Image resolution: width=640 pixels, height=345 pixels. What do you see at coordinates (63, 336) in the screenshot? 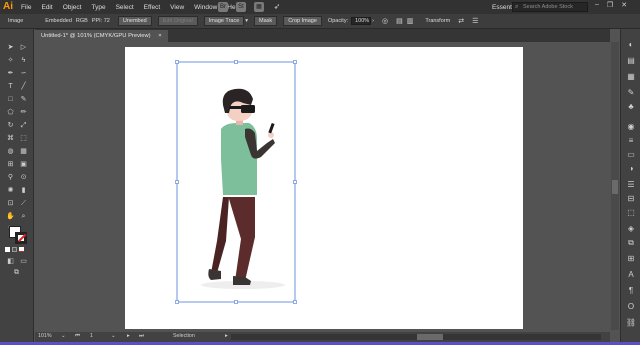
I see `zoom-dropdown-icon: ⌄` at bounding box center [63, 336].